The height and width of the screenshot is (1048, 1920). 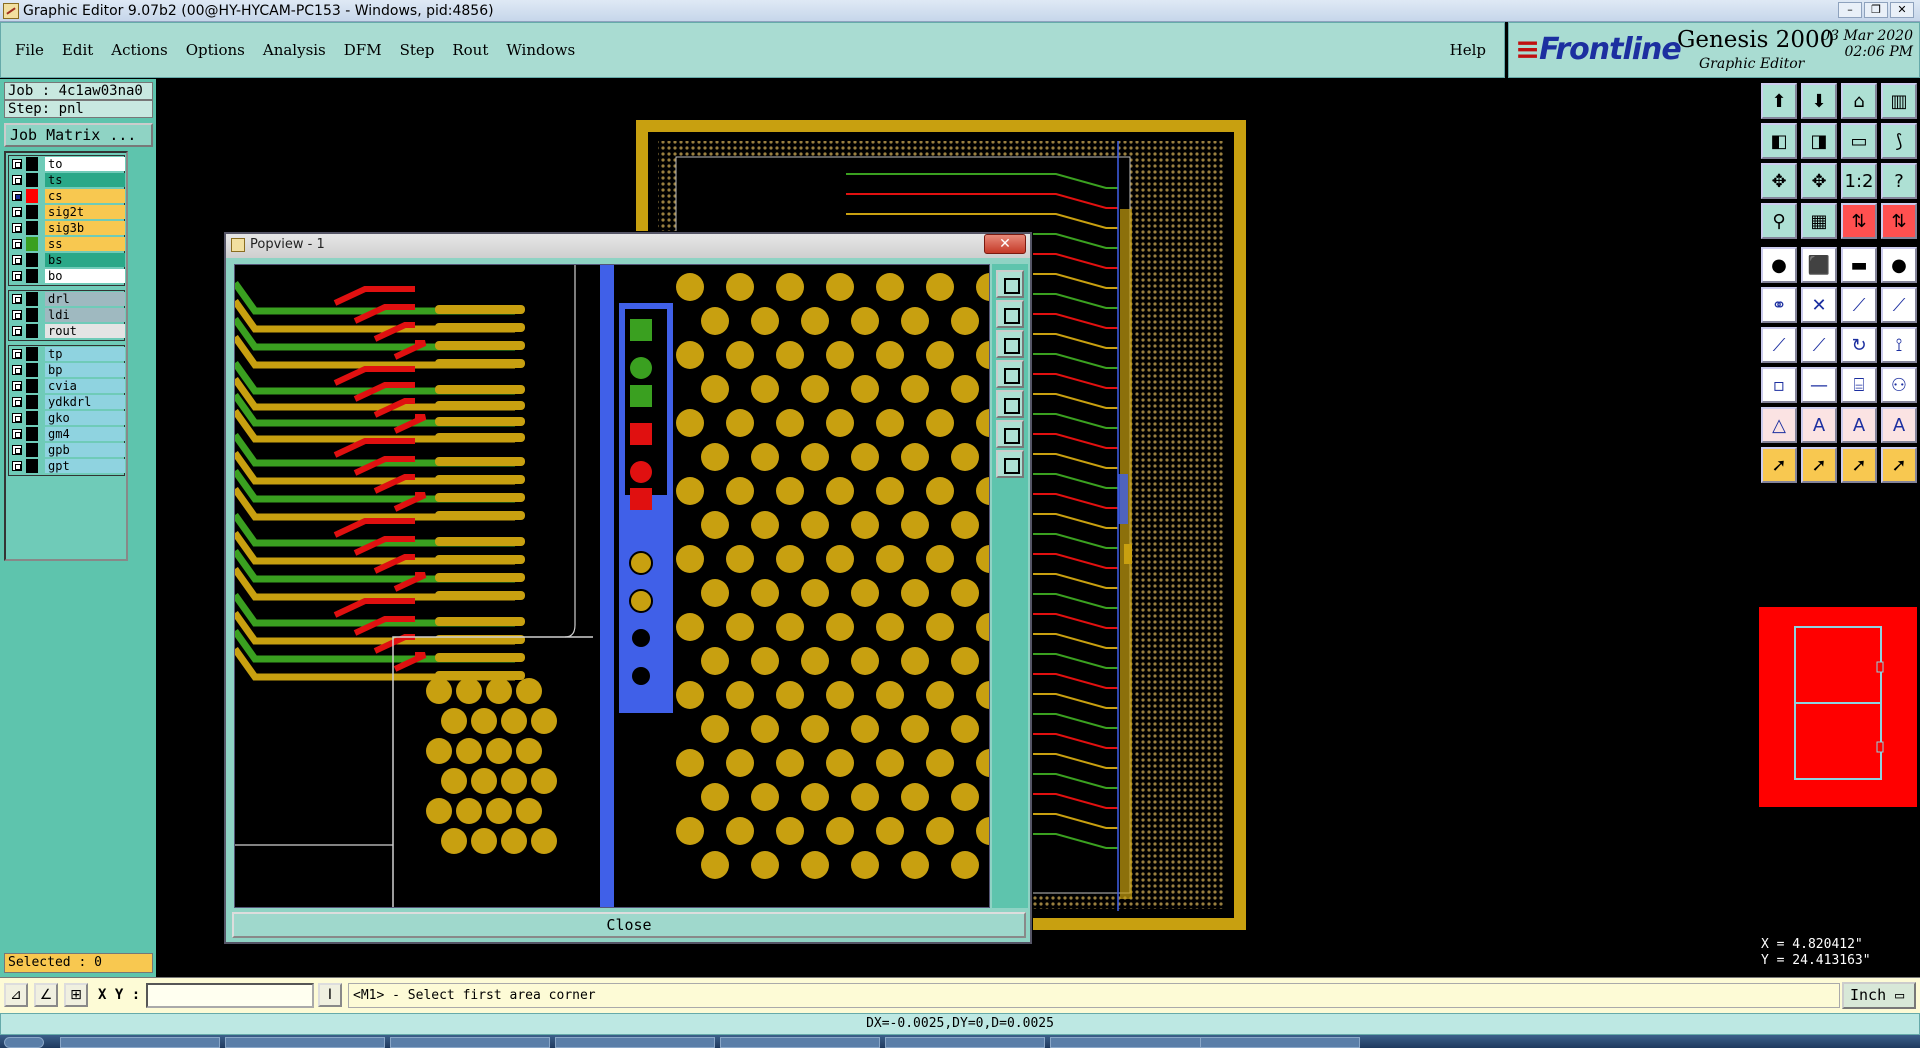 I want to click on help-icon: ?, so click(x=1899, y=181).